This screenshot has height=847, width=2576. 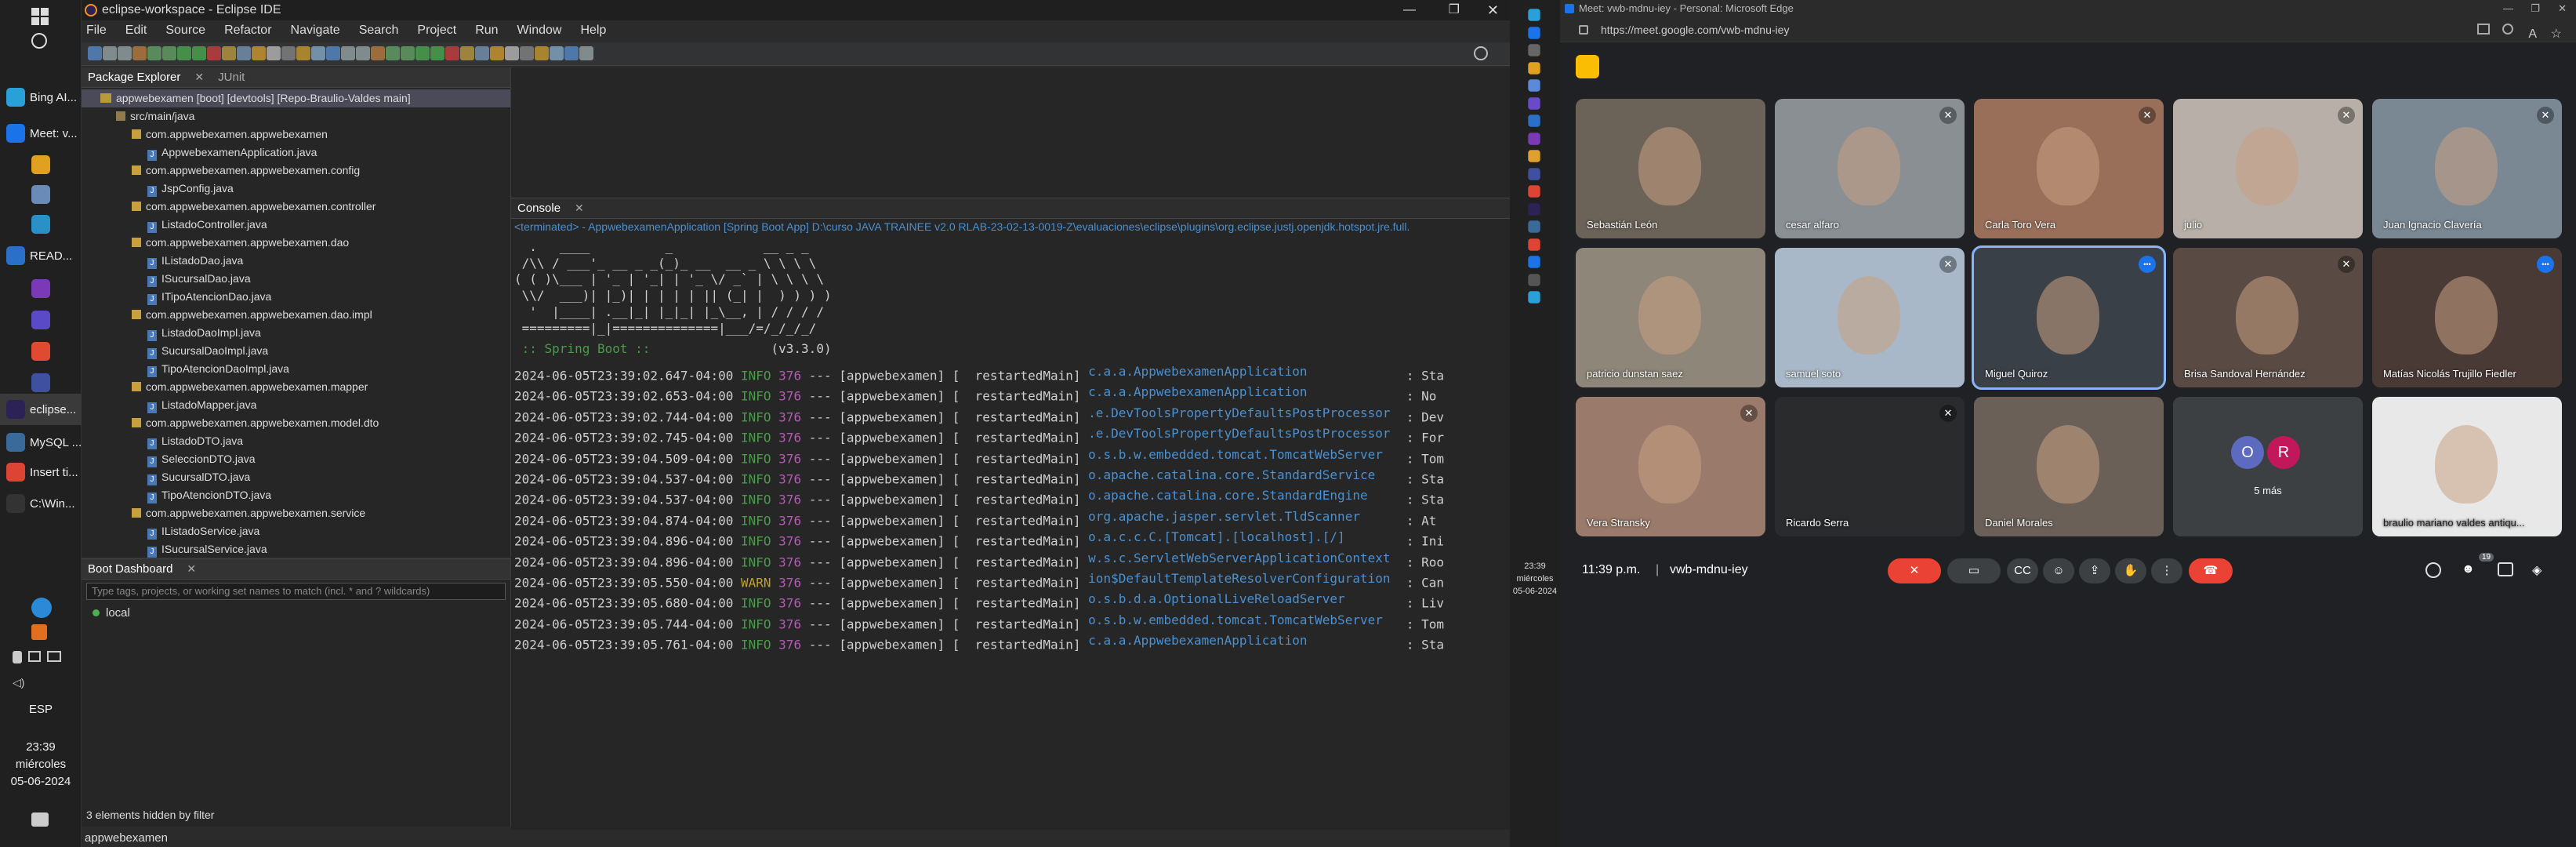 I want to click on app-tray-icon, so click(x=39, y=632).